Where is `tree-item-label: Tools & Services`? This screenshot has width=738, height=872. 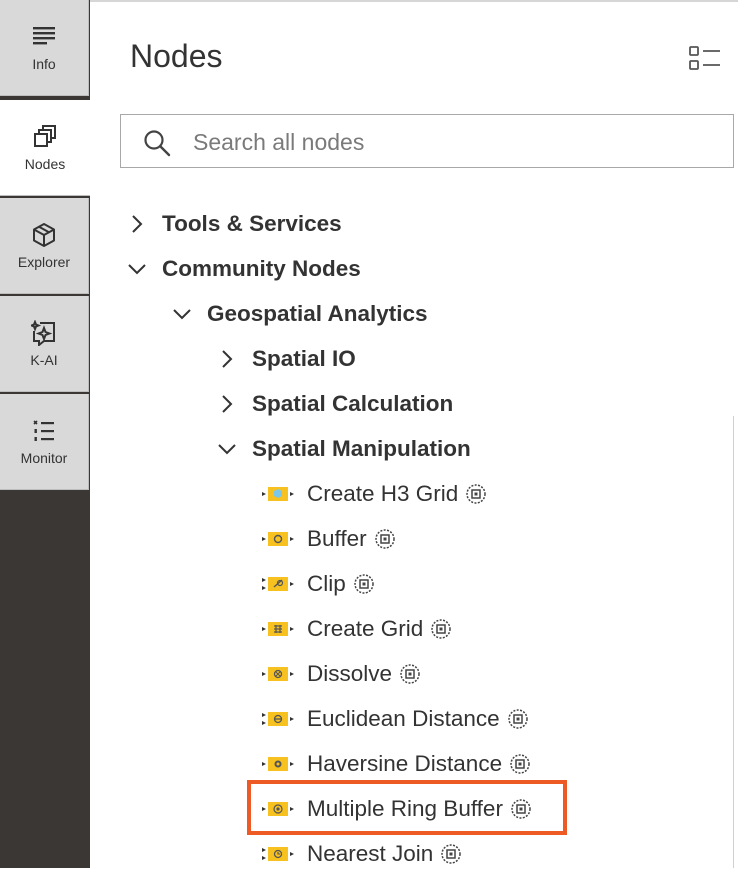
tree-item-label: Tools & Services is located at coordinates (252, 223).